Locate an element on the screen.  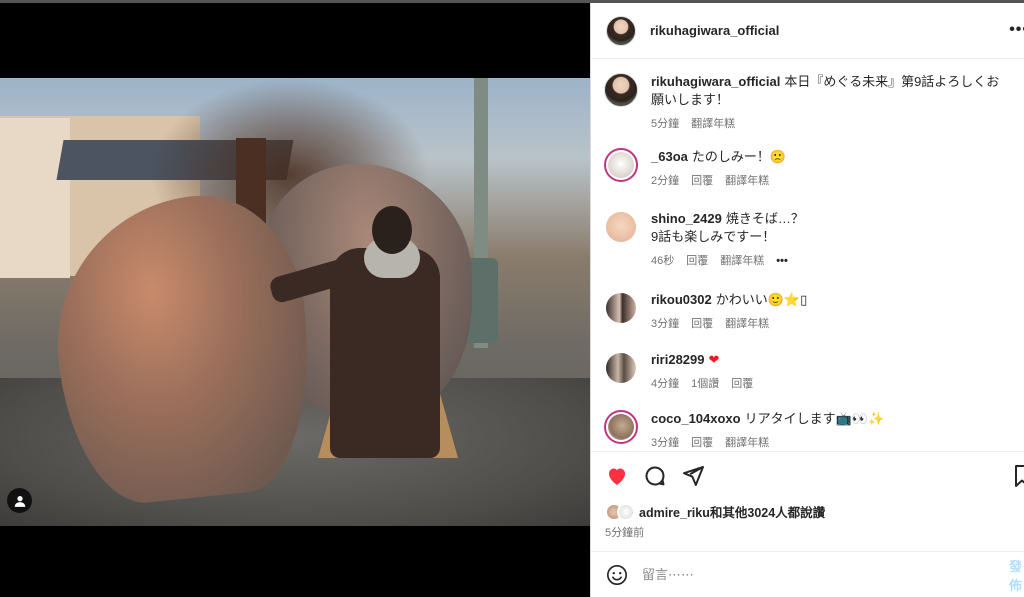
bookmark-icon is located at coordinates (1019, 476).